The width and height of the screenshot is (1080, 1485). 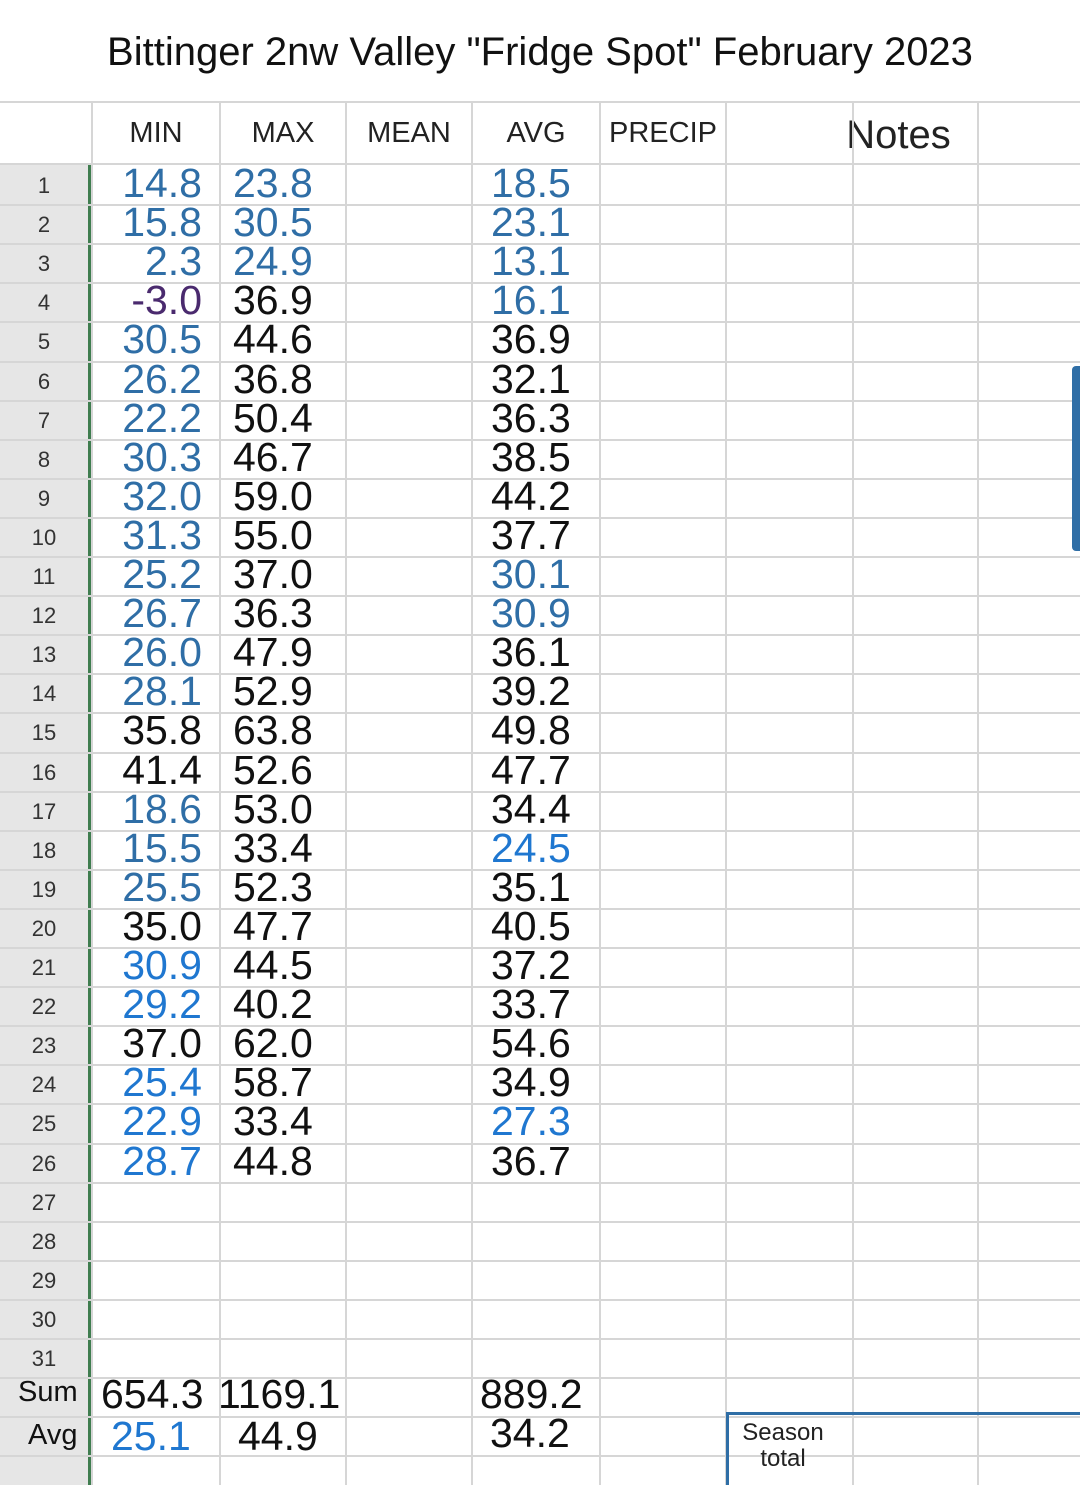 I want to click on avg-min: 25.1, so click(x=151, y=1436).